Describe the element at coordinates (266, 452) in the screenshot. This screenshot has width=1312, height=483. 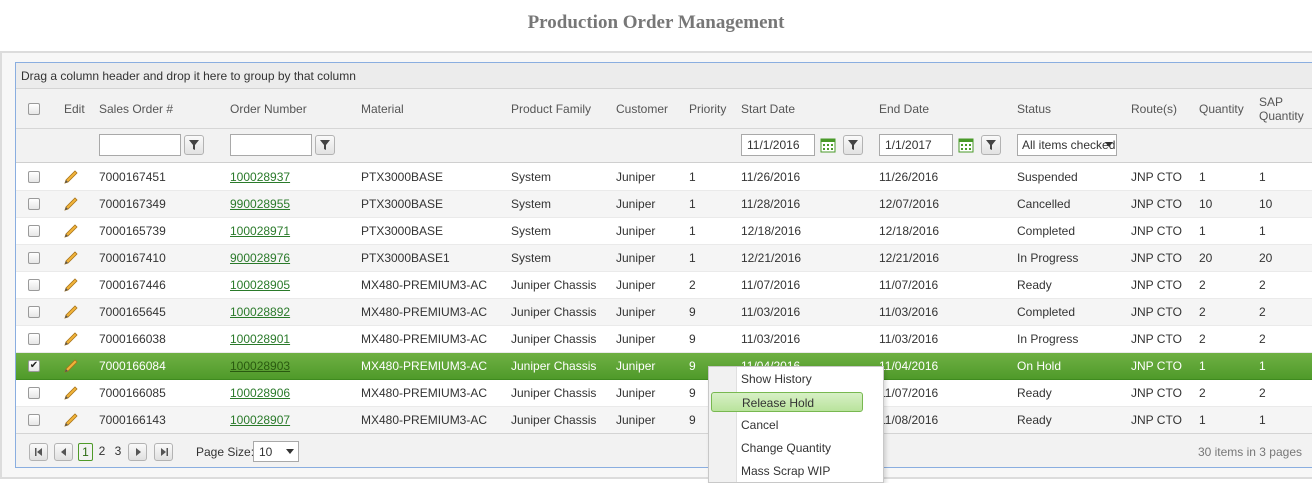
I see `page-size-value: 10` at that location.